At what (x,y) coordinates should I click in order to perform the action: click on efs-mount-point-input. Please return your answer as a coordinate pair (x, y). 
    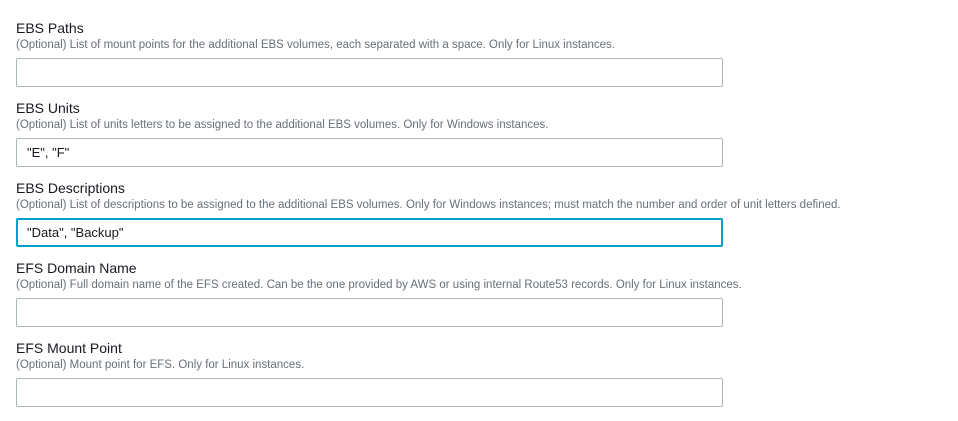
    Looking at the image, I should click on (369, 392).